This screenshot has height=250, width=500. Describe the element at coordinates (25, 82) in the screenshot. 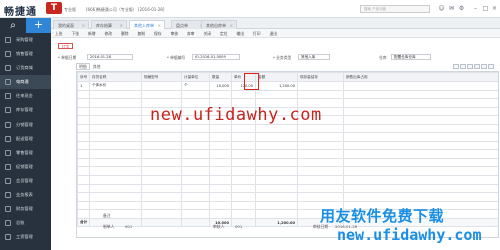

I see `sidebar-item-3: 电商通` at that location.